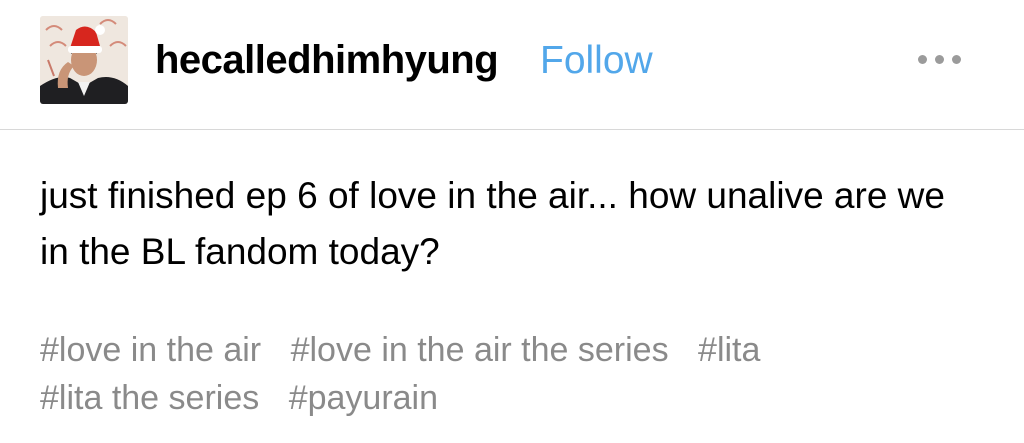 The image size is (1024, 443). I want to click on tag-link: #lita the series, so click(149, 398).